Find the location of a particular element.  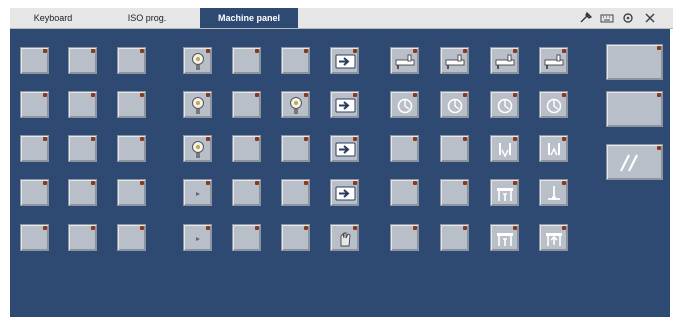

side-key-hatch is located at coordinates (634, 162).